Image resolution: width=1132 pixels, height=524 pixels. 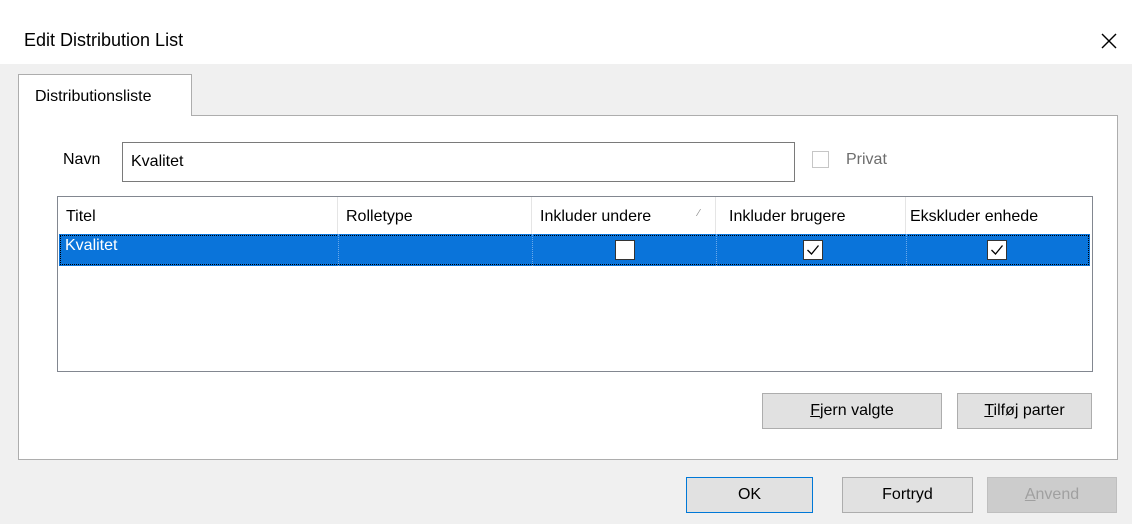 I want to click on apply-accel: A, so click(x=1030, y=494).